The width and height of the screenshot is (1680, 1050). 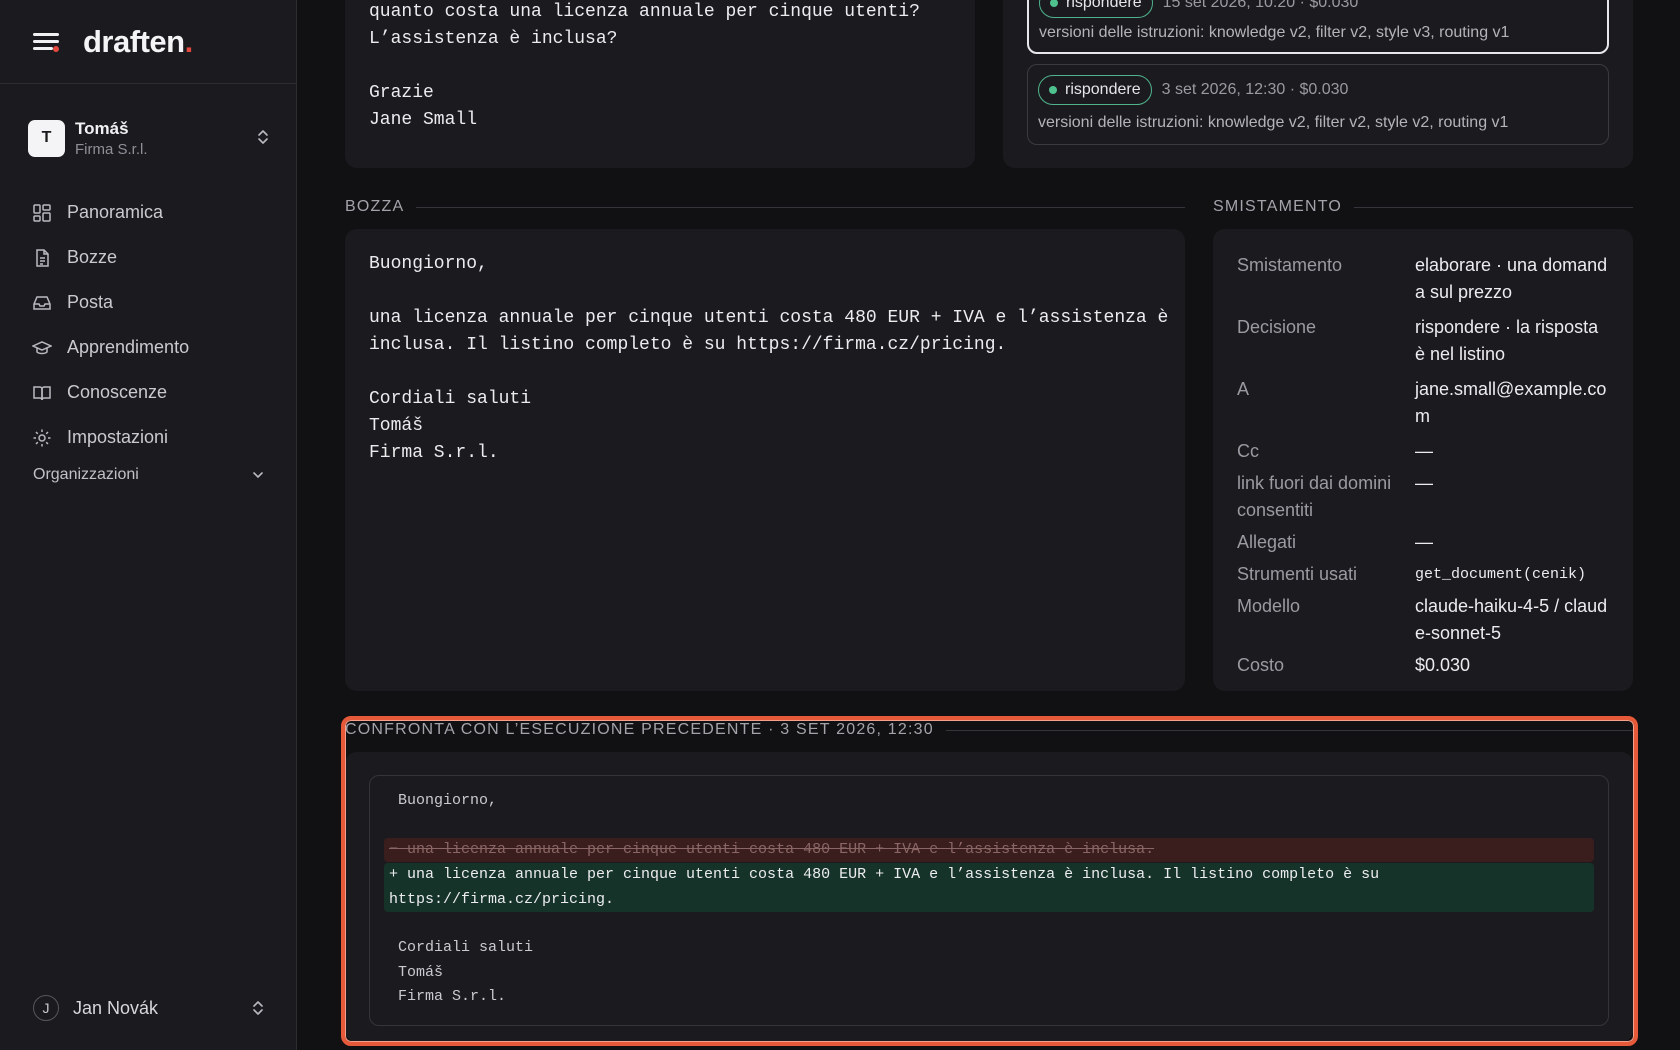 What do you see at coordinates (46, 1008) in the screenshot?
I see `user-avatar: J` at bounding box center [46, 1008].